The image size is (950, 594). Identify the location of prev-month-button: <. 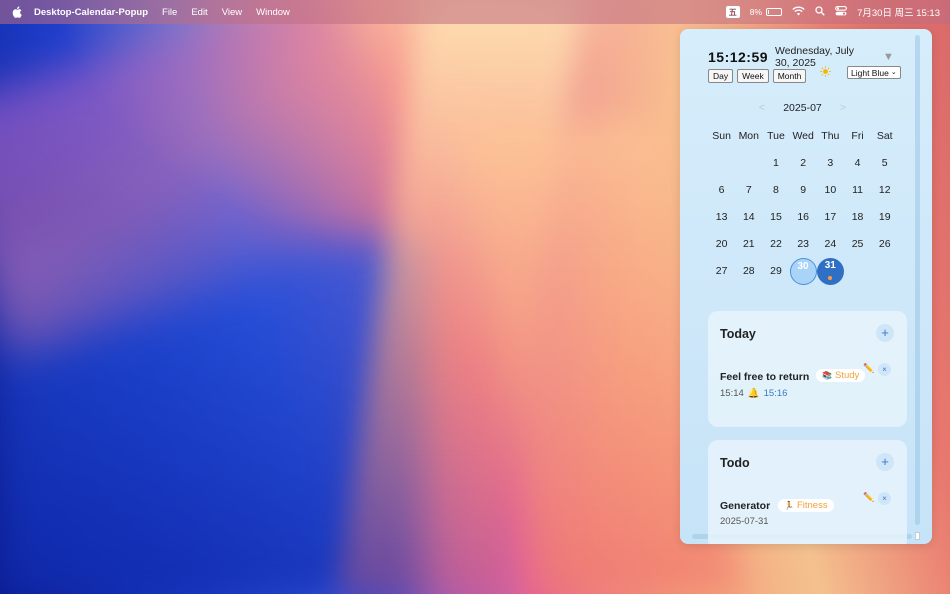
(762, 108).